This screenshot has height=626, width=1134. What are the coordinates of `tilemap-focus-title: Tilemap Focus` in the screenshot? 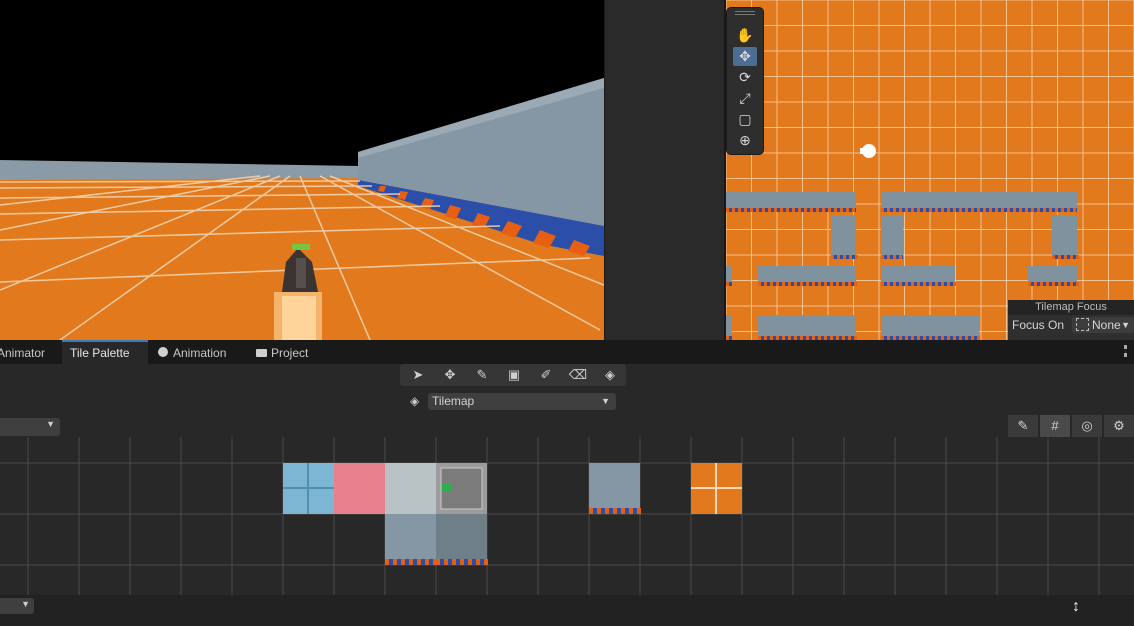 It's located at (1071, 307).